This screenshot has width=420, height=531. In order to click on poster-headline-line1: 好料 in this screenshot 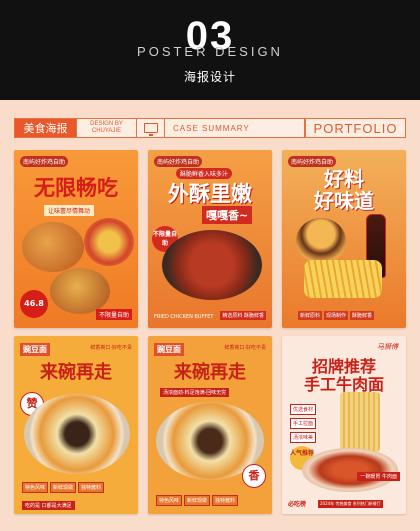, I will do `click(344, 179)`.